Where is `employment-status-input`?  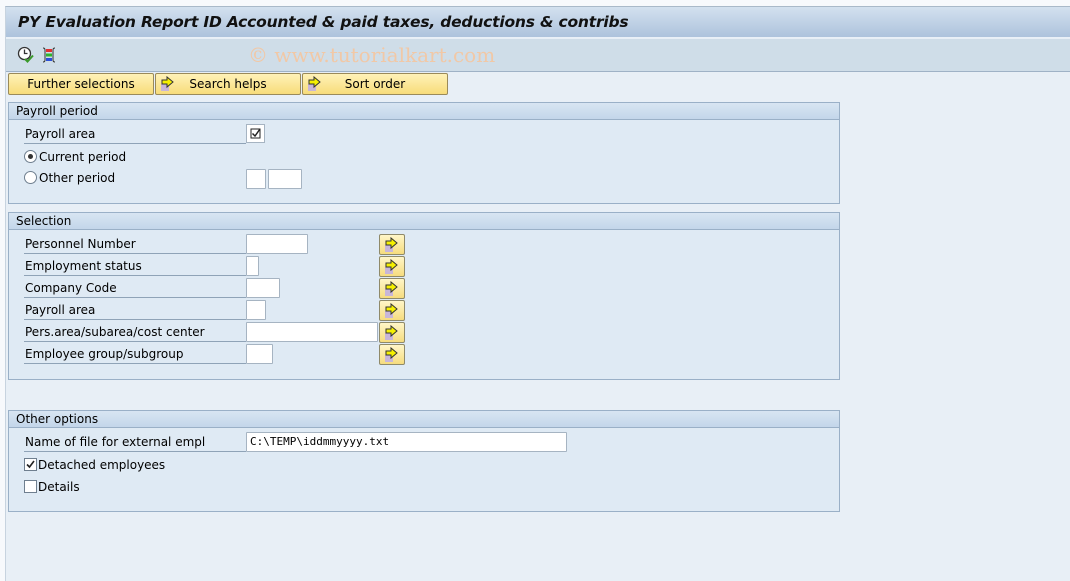 employment-status-input is located at coordinates (252, 266).